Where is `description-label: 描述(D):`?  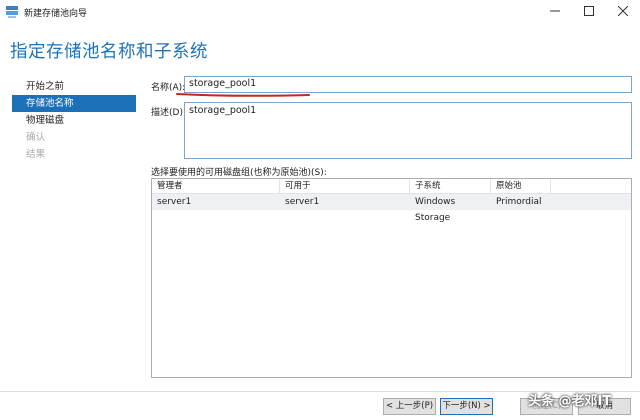 description-label: 描述(D): is located at coordinates (168, 113).